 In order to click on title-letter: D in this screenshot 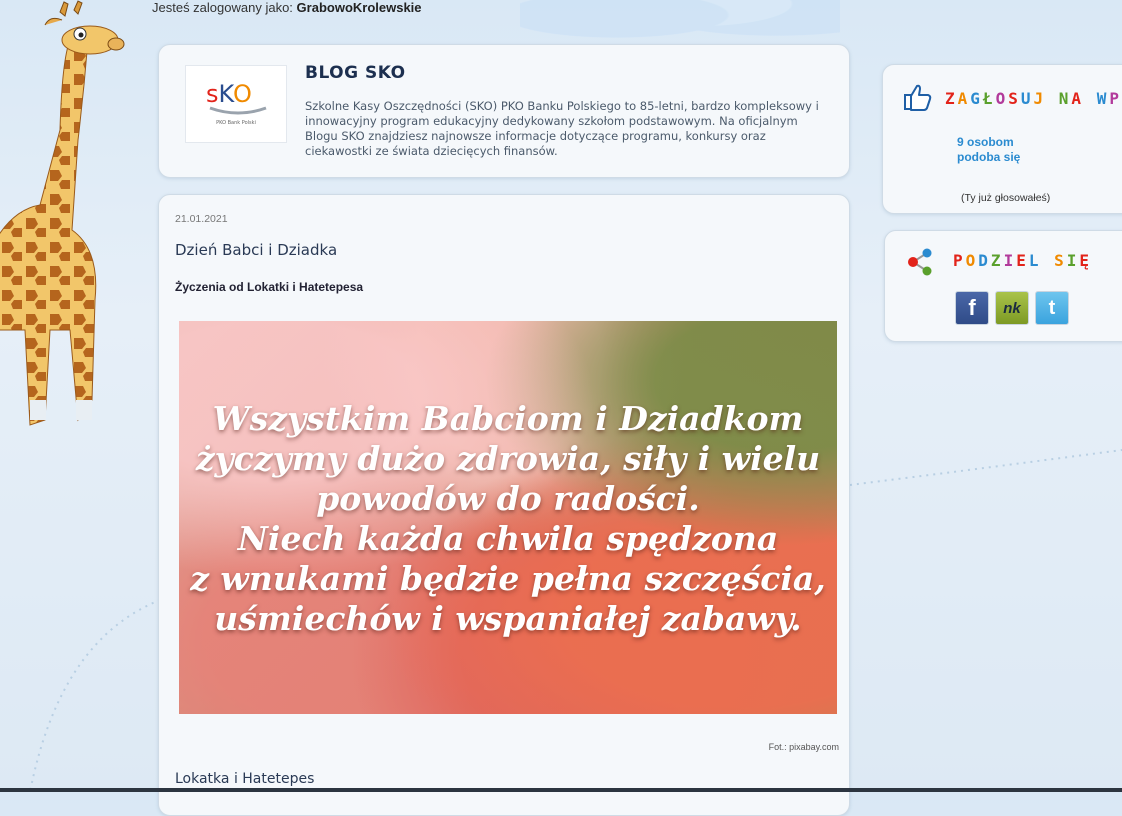, I will do `click(984, 260)`.